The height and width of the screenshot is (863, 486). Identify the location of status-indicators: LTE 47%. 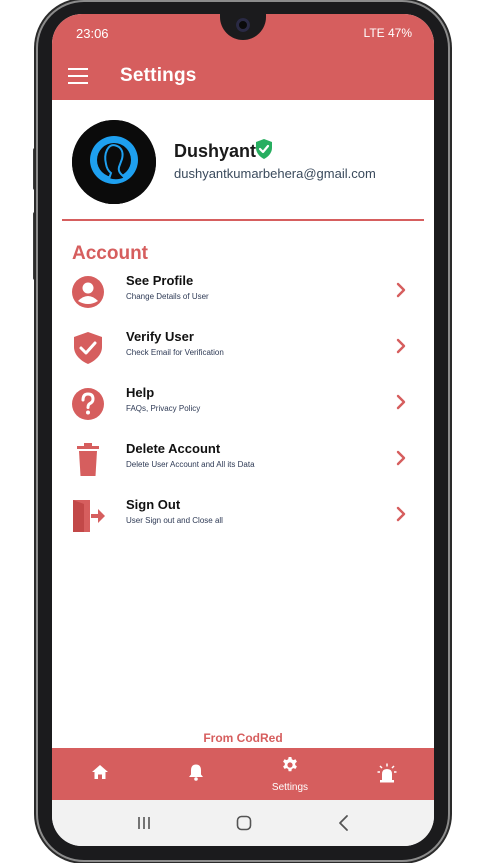
(387, 33).